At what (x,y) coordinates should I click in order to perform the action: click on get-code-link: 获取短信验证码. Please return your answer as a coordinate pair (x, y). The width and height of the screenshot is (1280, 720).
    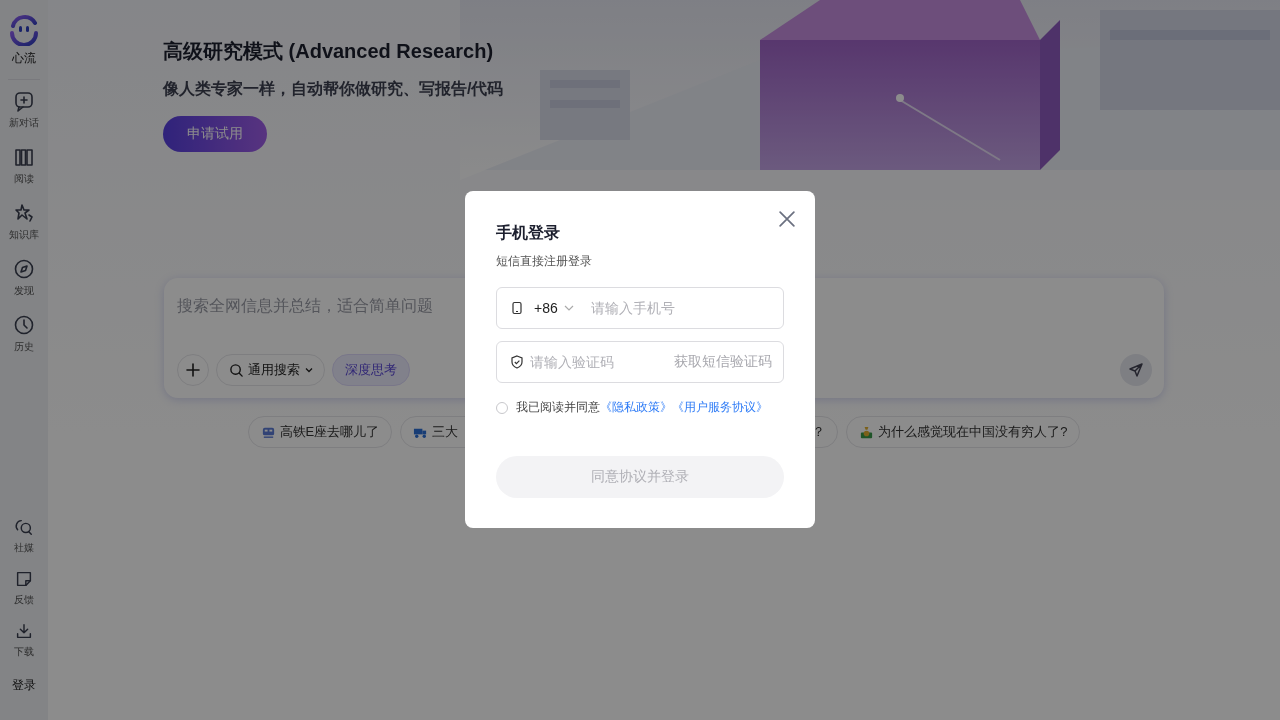
    Looking at the image, I should click on (723, 362).